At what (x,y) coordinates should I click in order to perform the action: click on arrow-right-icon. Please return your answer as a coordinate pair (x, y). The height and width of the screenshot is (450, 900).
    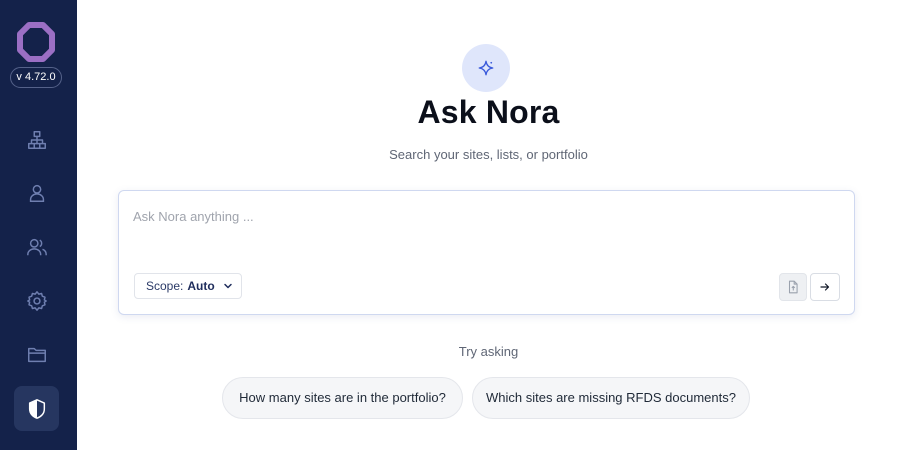
    Looking at the image, I should click on (825, 287).